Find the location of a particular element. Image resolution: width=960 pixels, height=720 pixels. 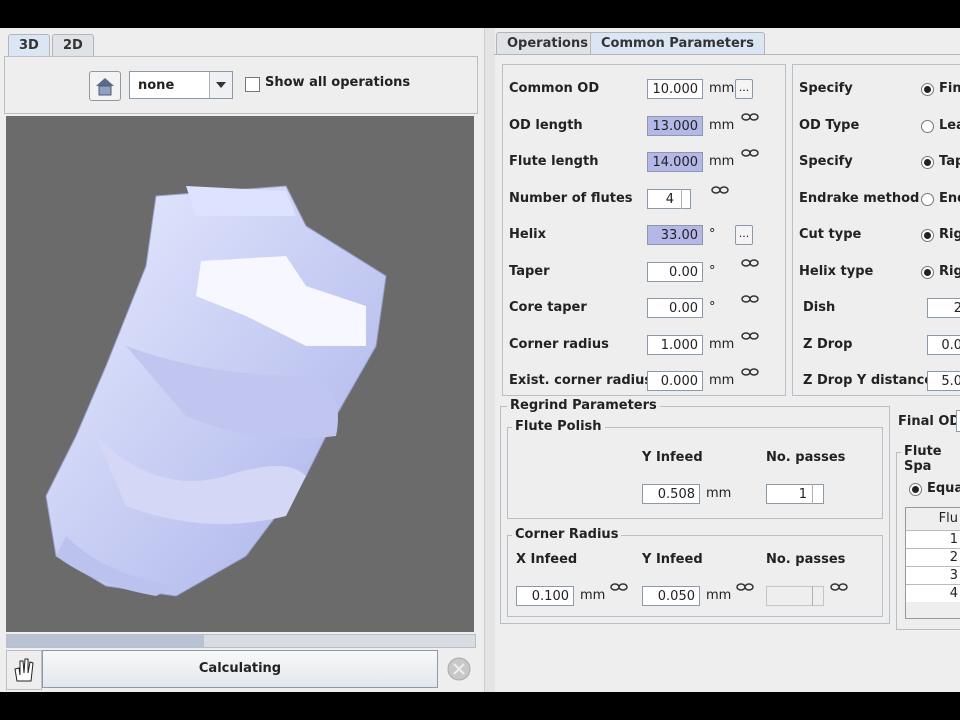

operation-select: none is located at coordinates (181, 85).